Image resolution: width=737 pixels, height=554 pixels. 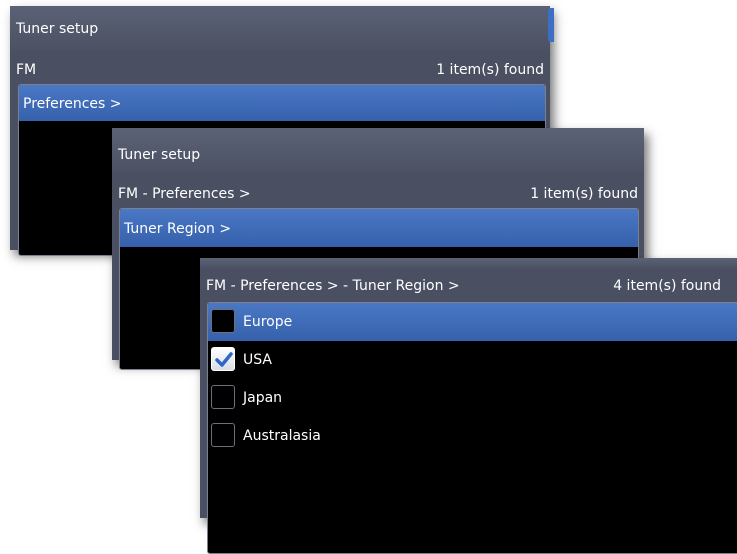 I want to click on breadcrumb: FM - Preferences > 1 item(s) found, so click(x=378, y=196).